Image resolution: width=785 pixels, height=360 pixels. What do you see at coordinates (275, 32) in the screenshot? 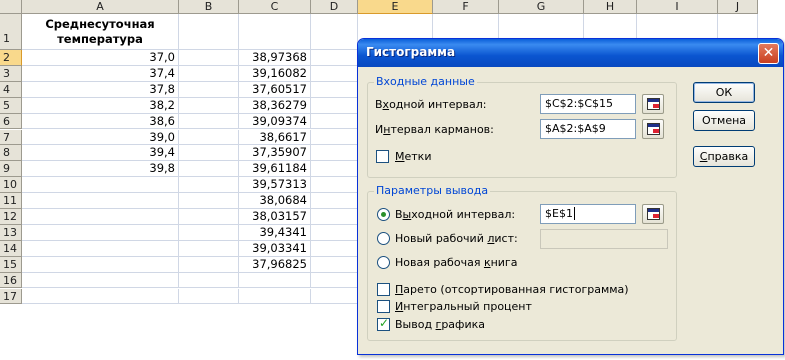
I see `cell-c1` at bounding box center [275, 32].